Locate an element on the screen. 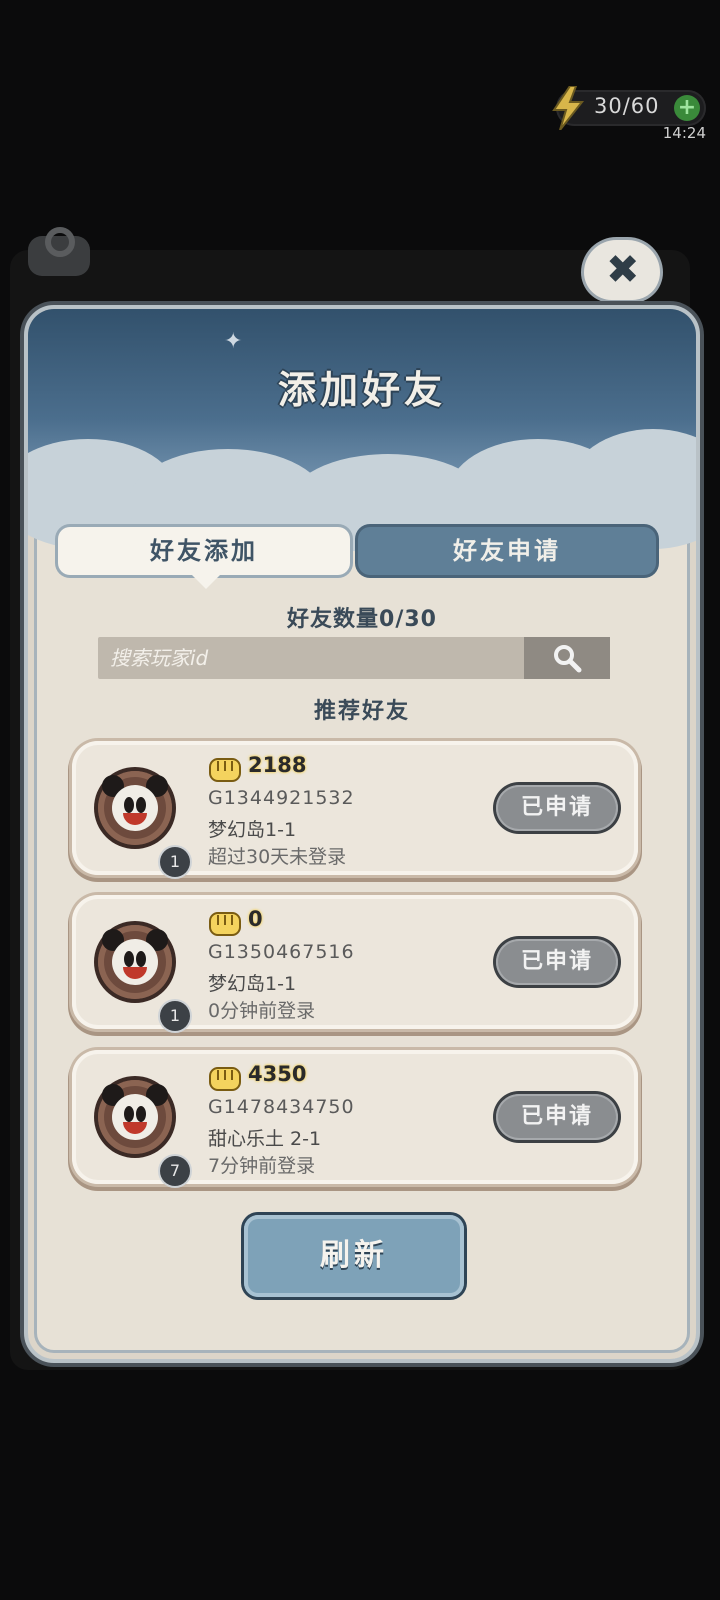 This screenshot has width=720, height=1600. search-input is located at coordinates (314, 658).